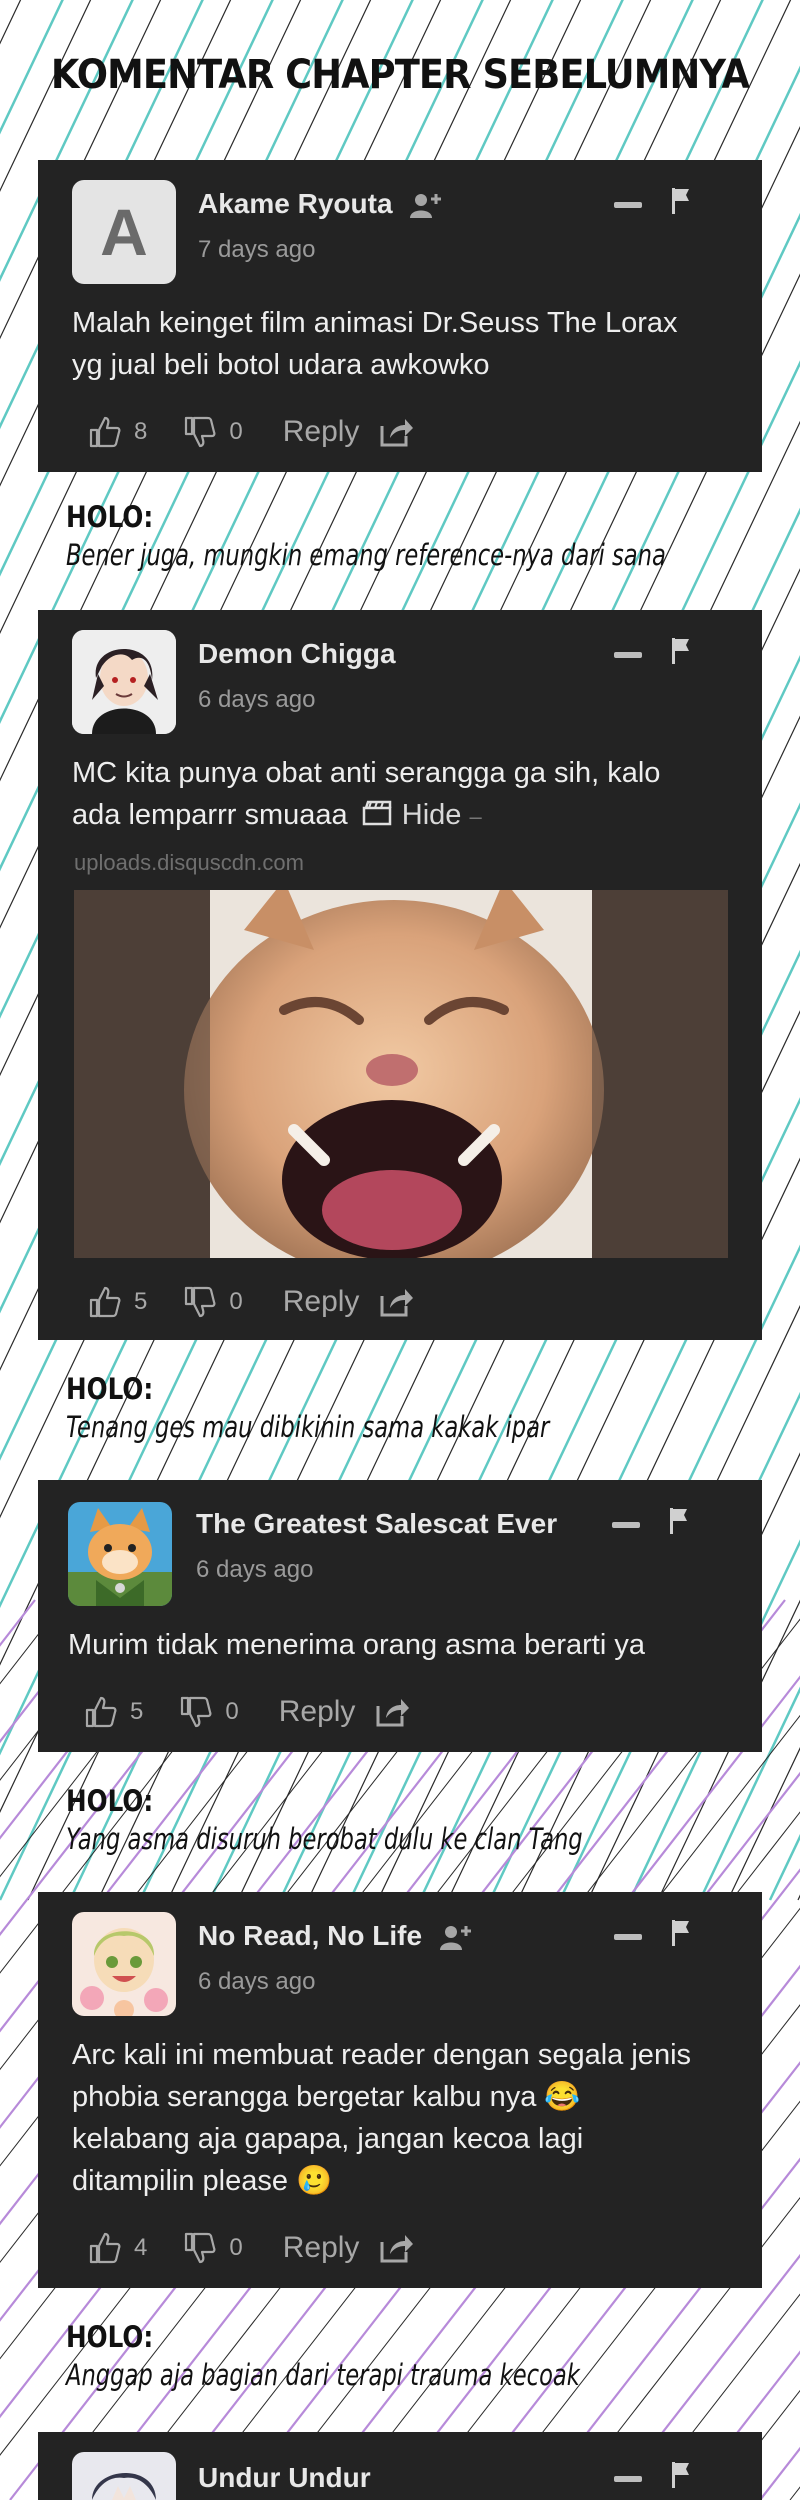 The height and width of the screenshot is (2500, 800). What do you see at coordinates (189, 863) in the screenshot?
I see `upload-source-link: uploads.disquscdn.com` at bounding box center [189, 863].